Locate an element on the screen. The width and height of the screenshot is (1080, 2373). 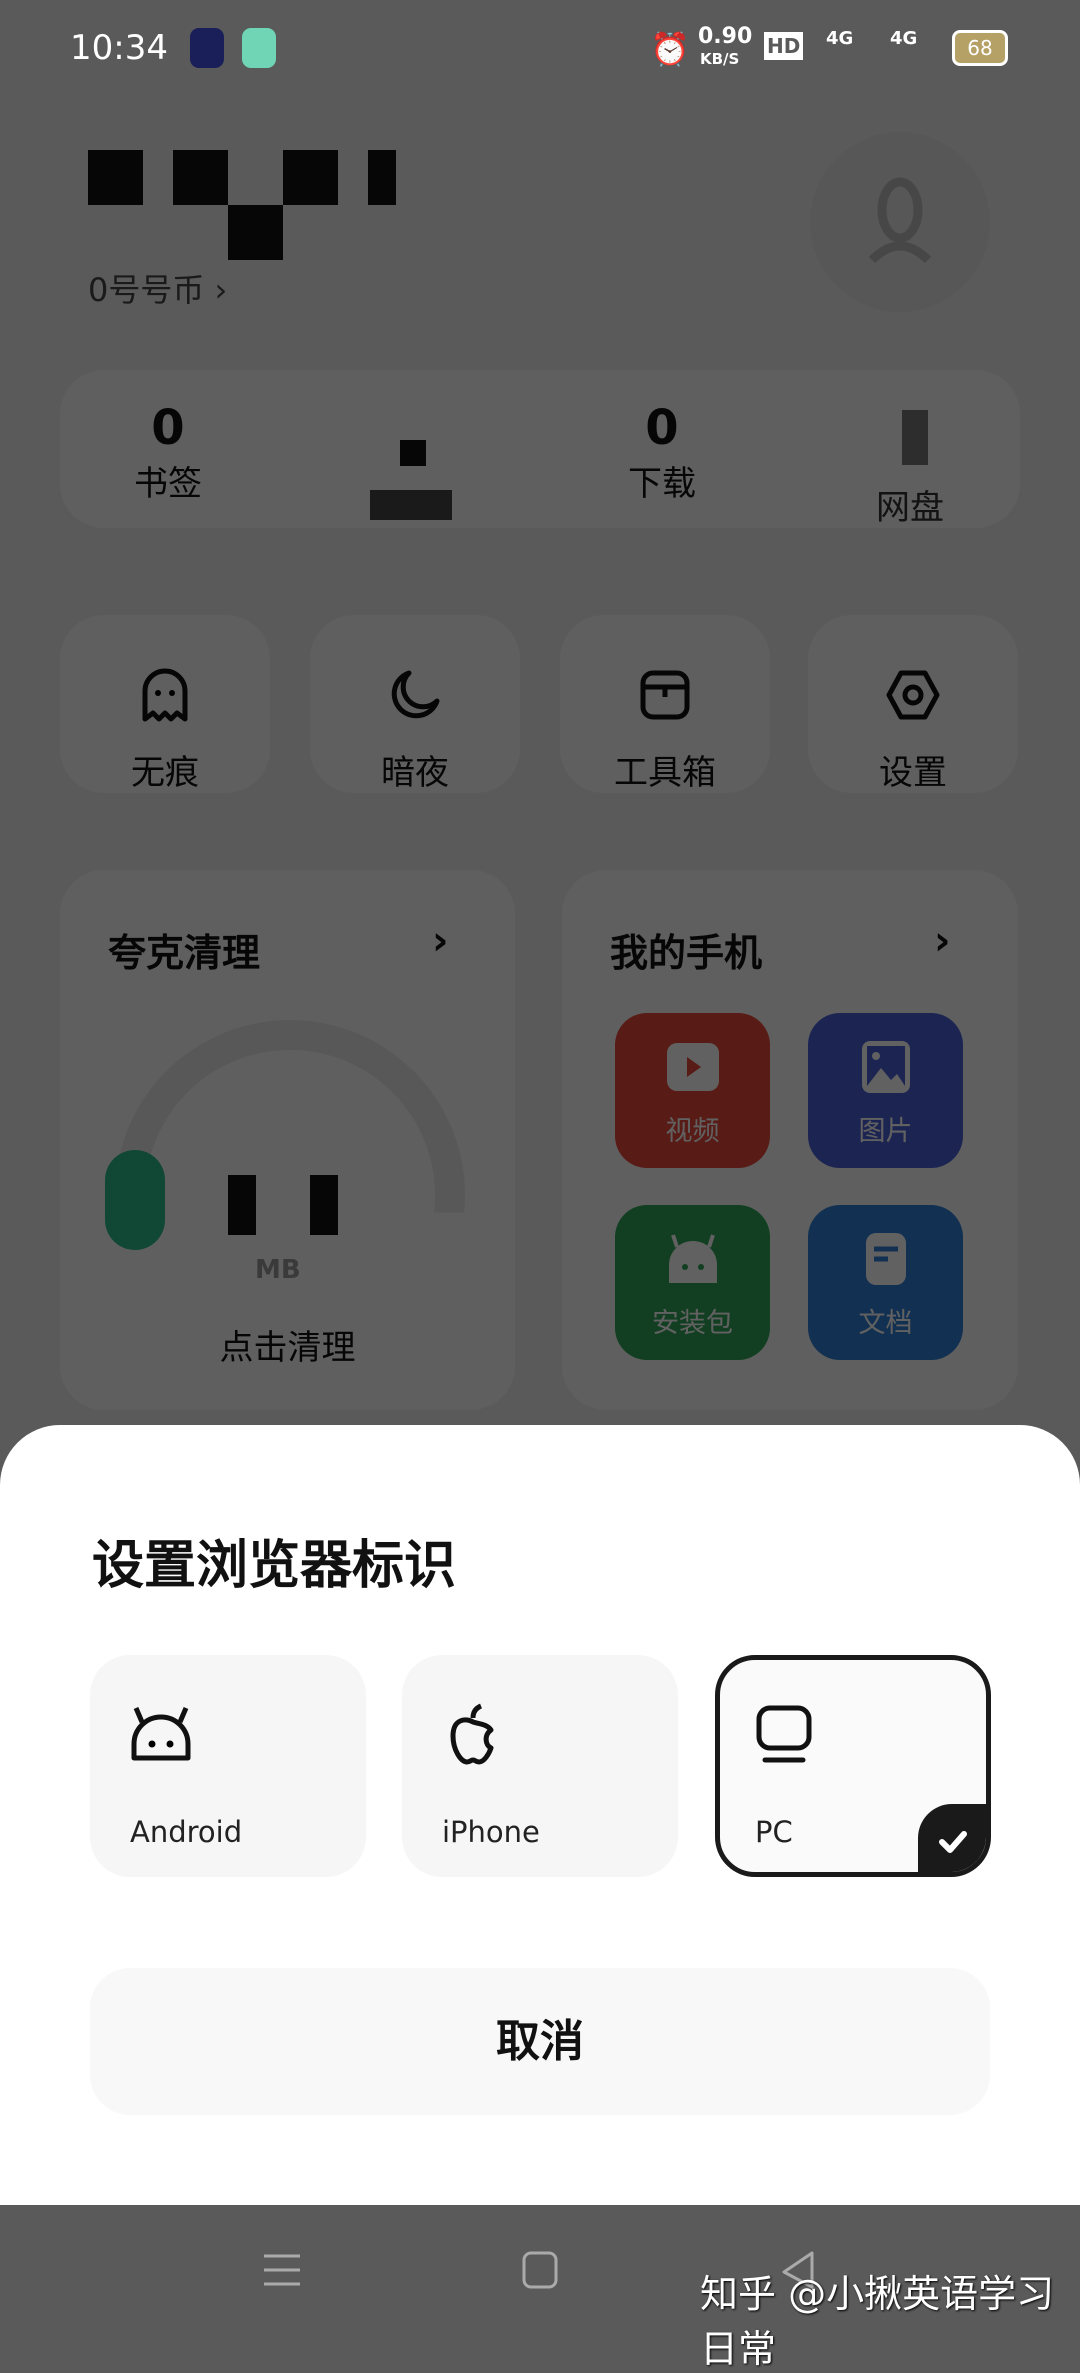
watermark: 知乎 @小揪英语学习日常 is located at coordinates (877, 2321).